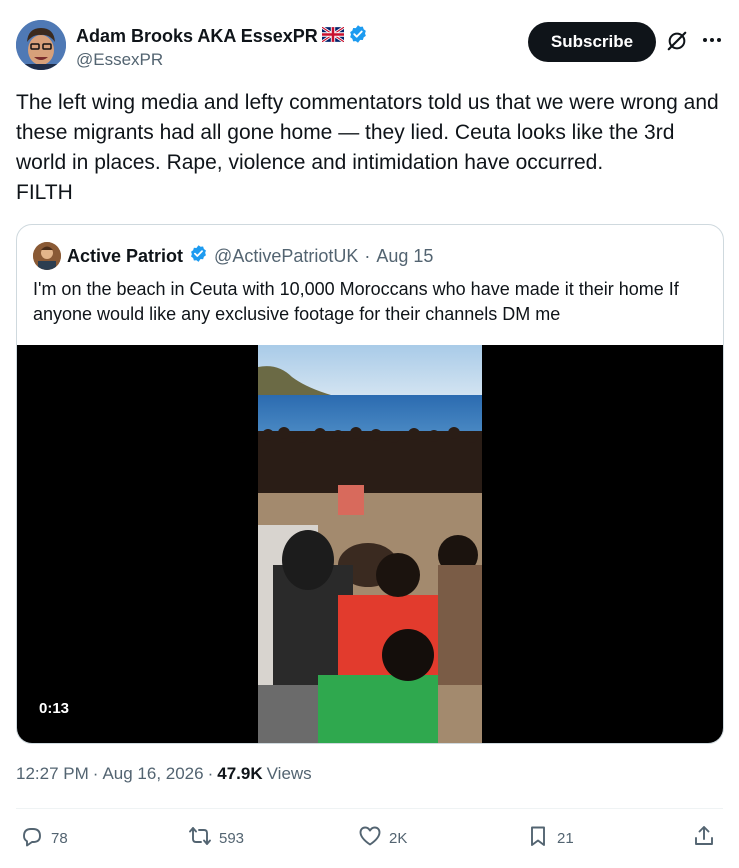  I want to click on bookmark-count: 21, so click(565, 838).